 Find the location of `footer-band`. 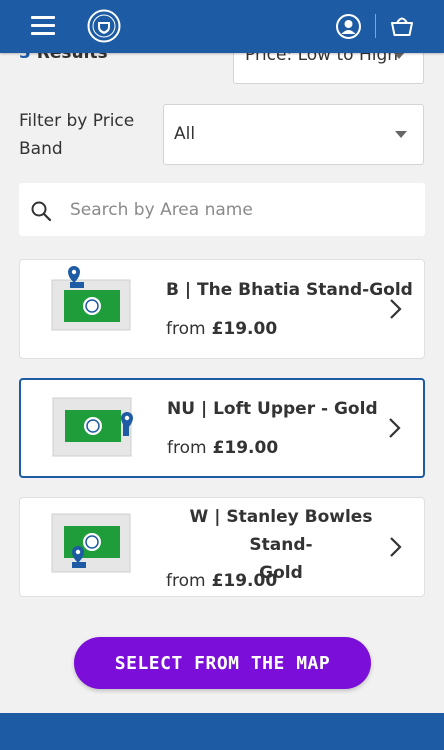

footer-band is located at coordinates (222, 731).